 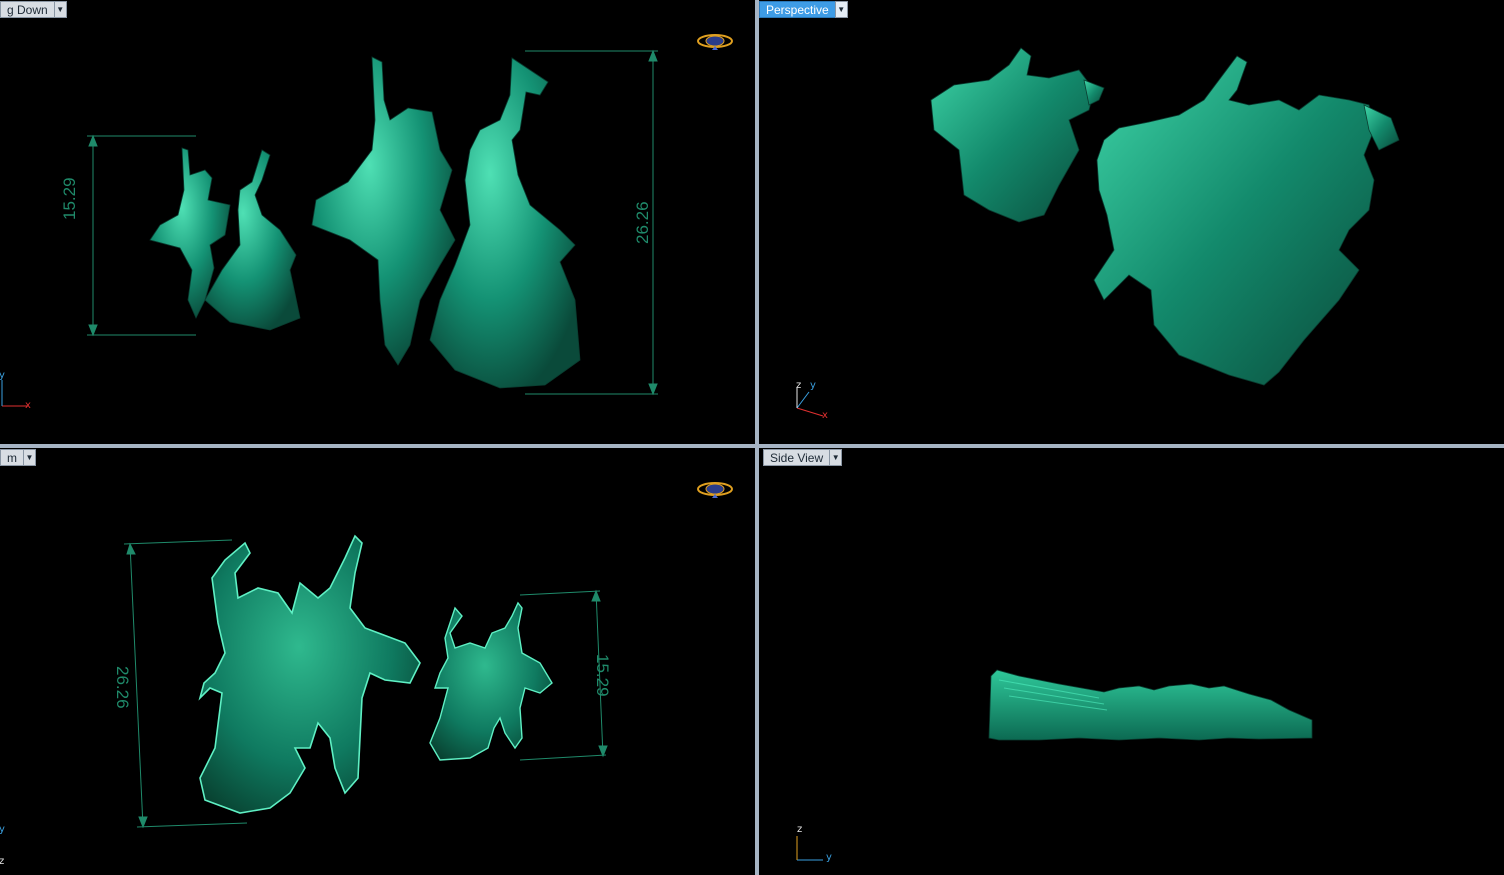 I want to click on perspective-scene, so click(x=1165, y=216).